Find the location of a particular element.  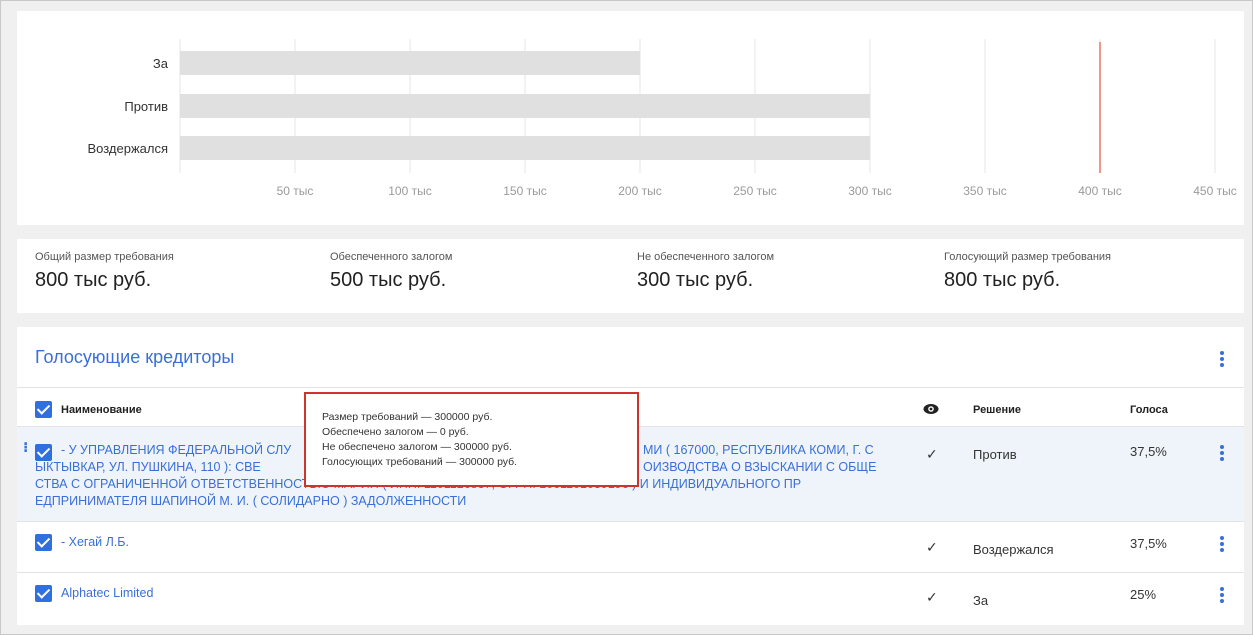

x-tick-label: 250 тыс is located at coordinates (754, 191).